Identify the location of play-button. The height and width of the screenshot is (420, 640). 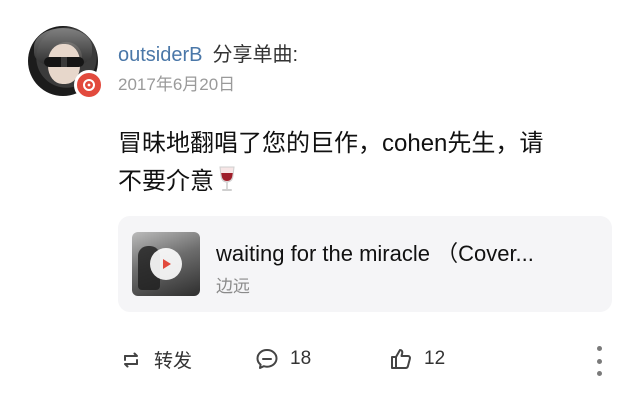
(166, 264).